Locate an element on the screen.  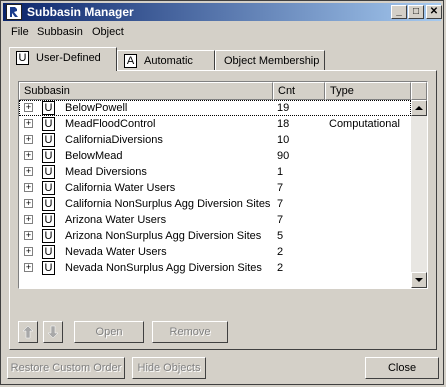
app-logo-icon is located at coordinates (14, 12).